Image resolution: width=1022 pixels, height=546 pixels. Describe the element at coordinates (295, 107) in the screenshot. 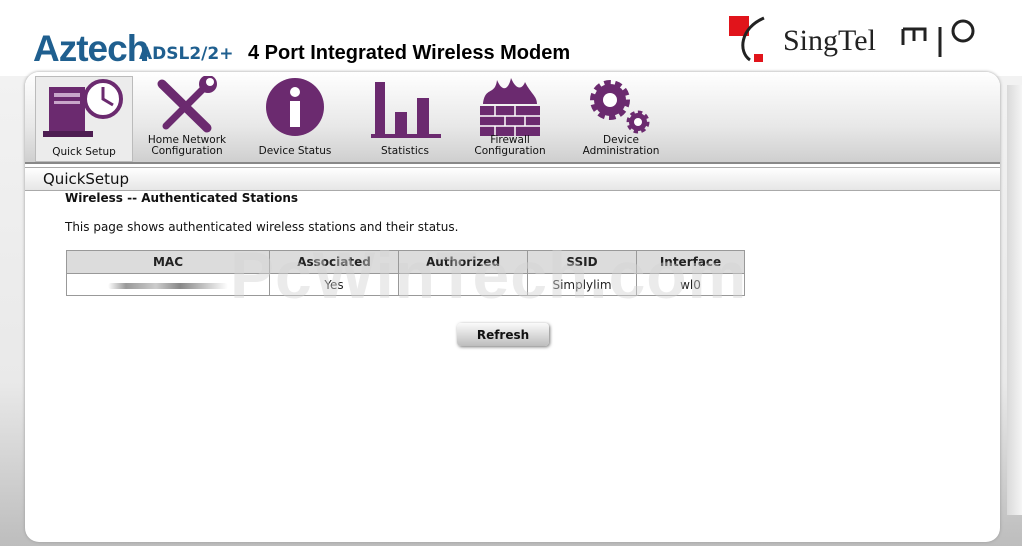

I see `info-icon` at that location.